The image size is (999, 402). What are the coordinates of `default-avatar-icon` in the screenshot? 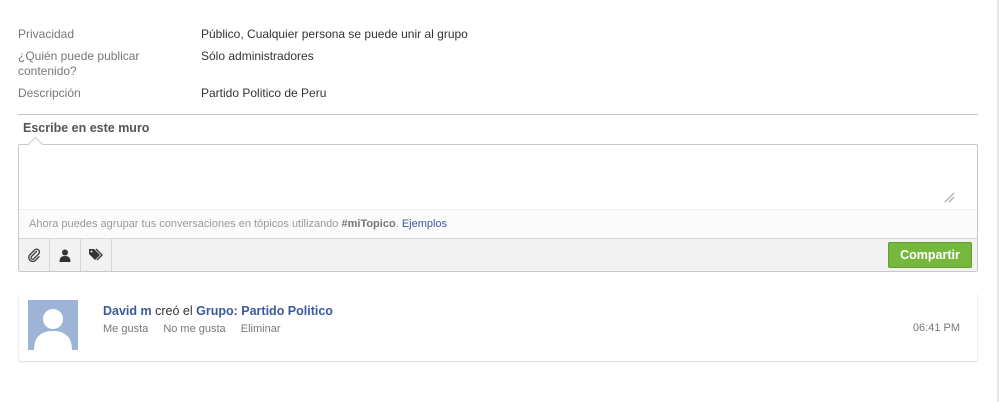 It's located at (53, 325).